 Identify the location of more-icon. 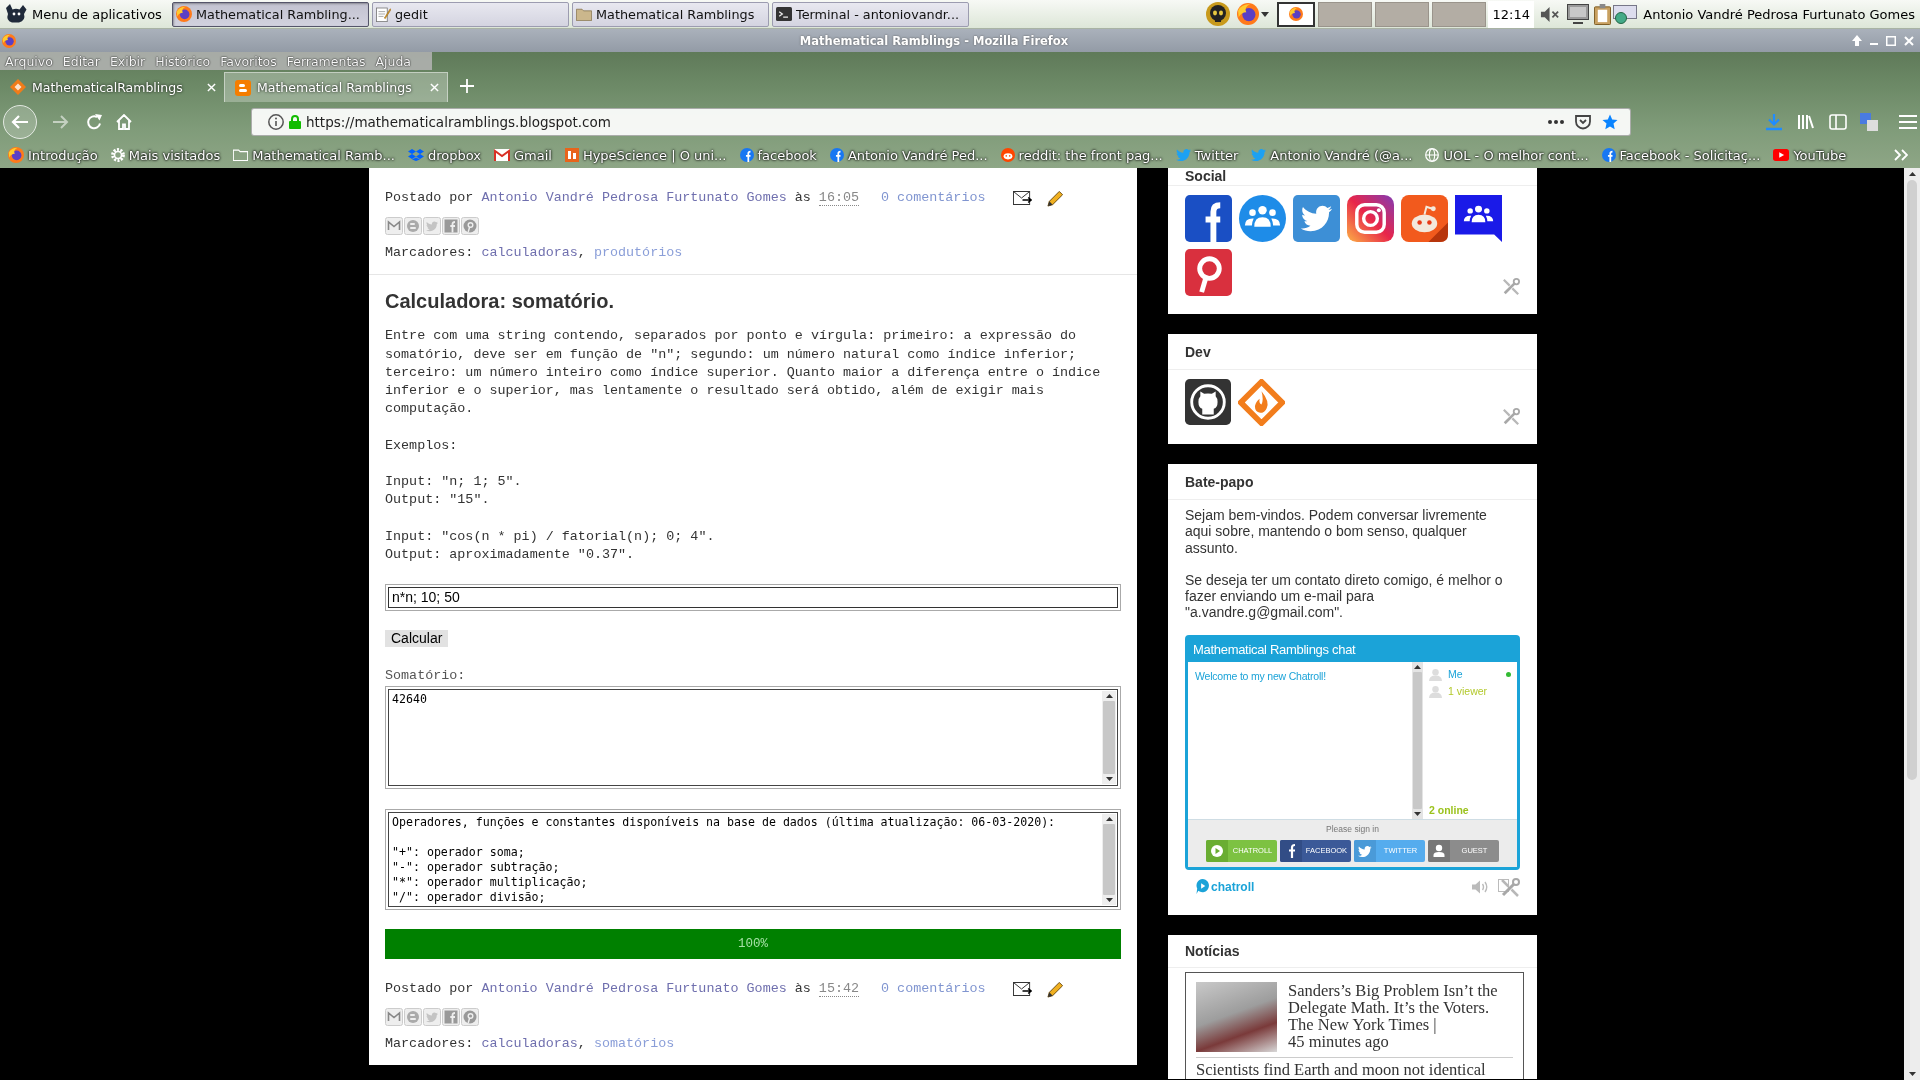
(1556, 122).